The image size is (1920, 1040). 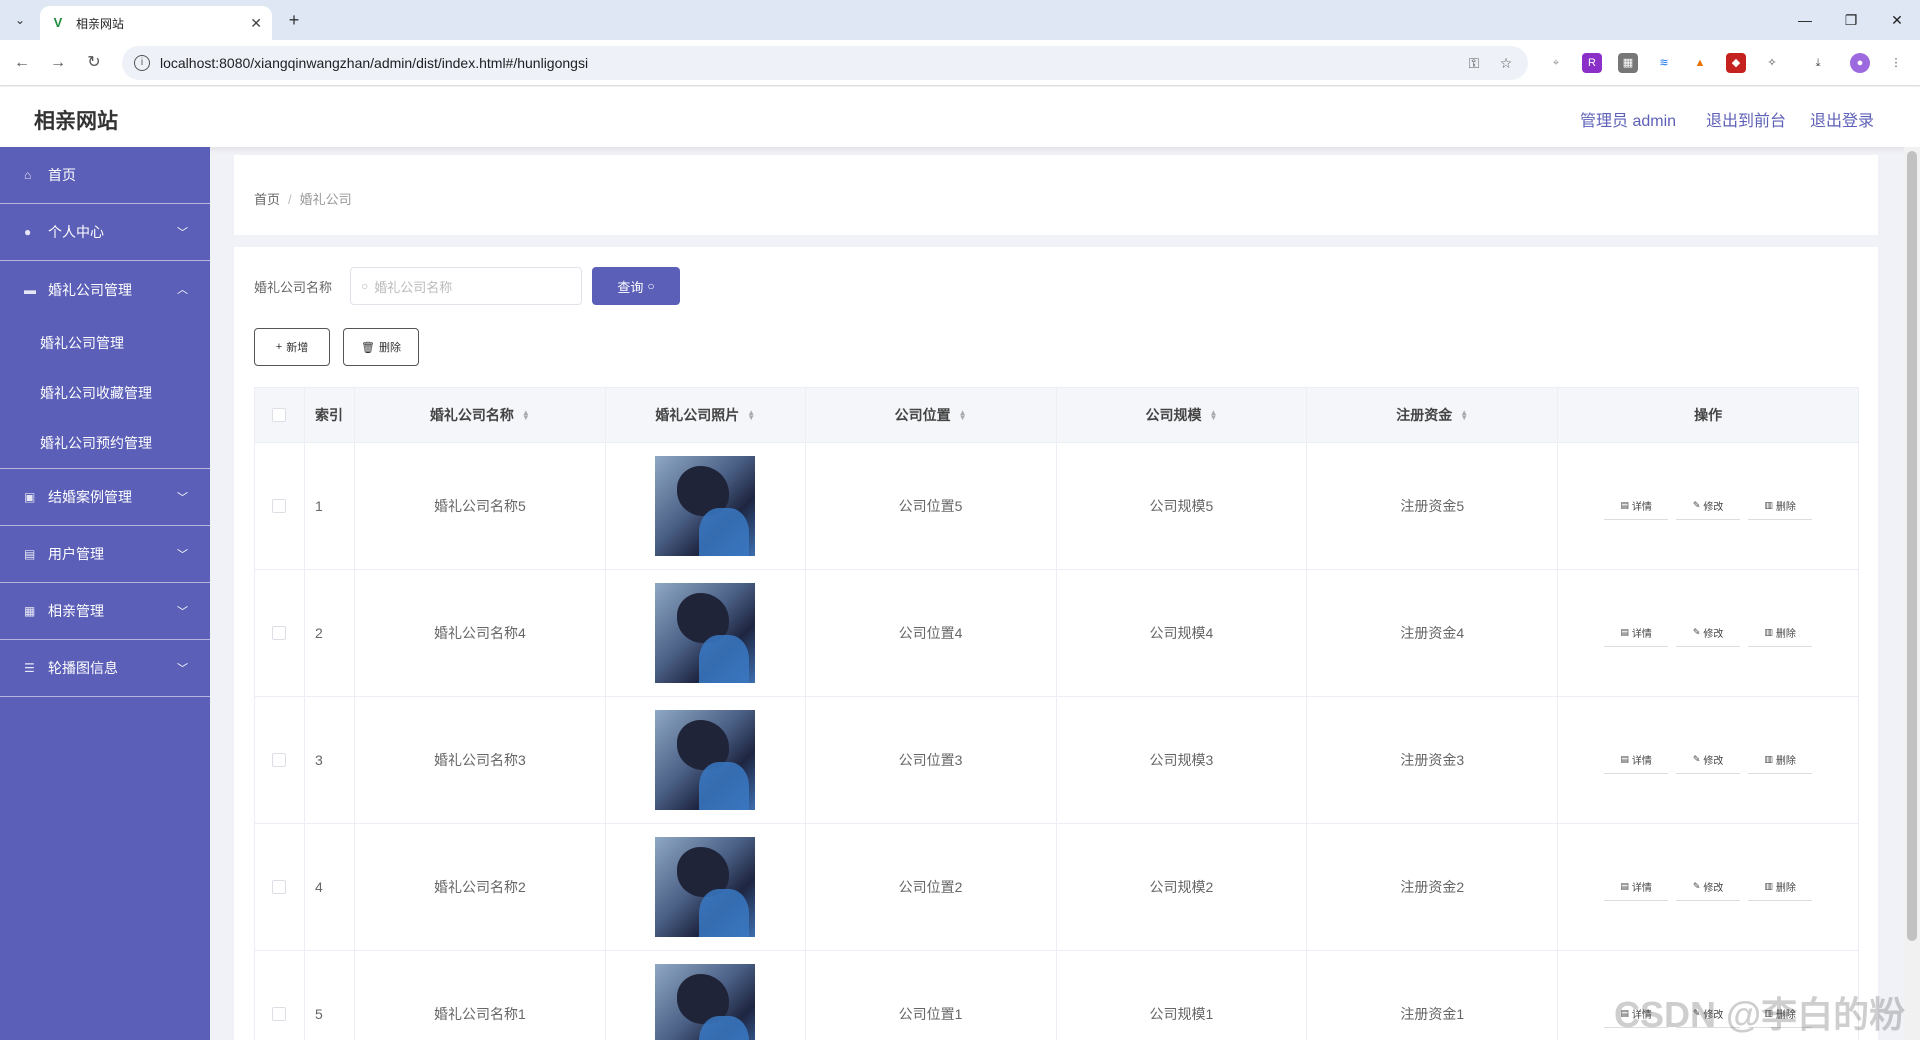 What do you see at coordinates (931, 415) in the screenshot?
I see `header-location: 公司位置 ▲ ▼` at bounding box center [931, 415].